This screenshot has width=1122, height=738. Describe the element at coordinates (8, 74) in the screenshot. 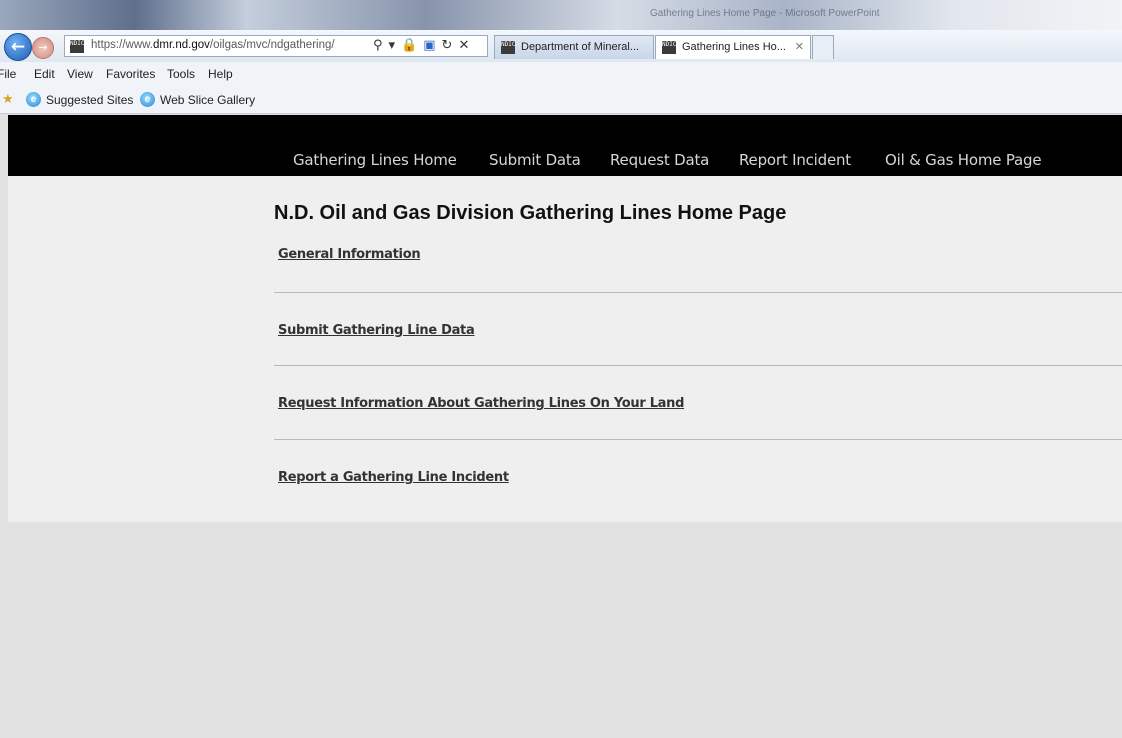

I see `menu-file: File` at that location.